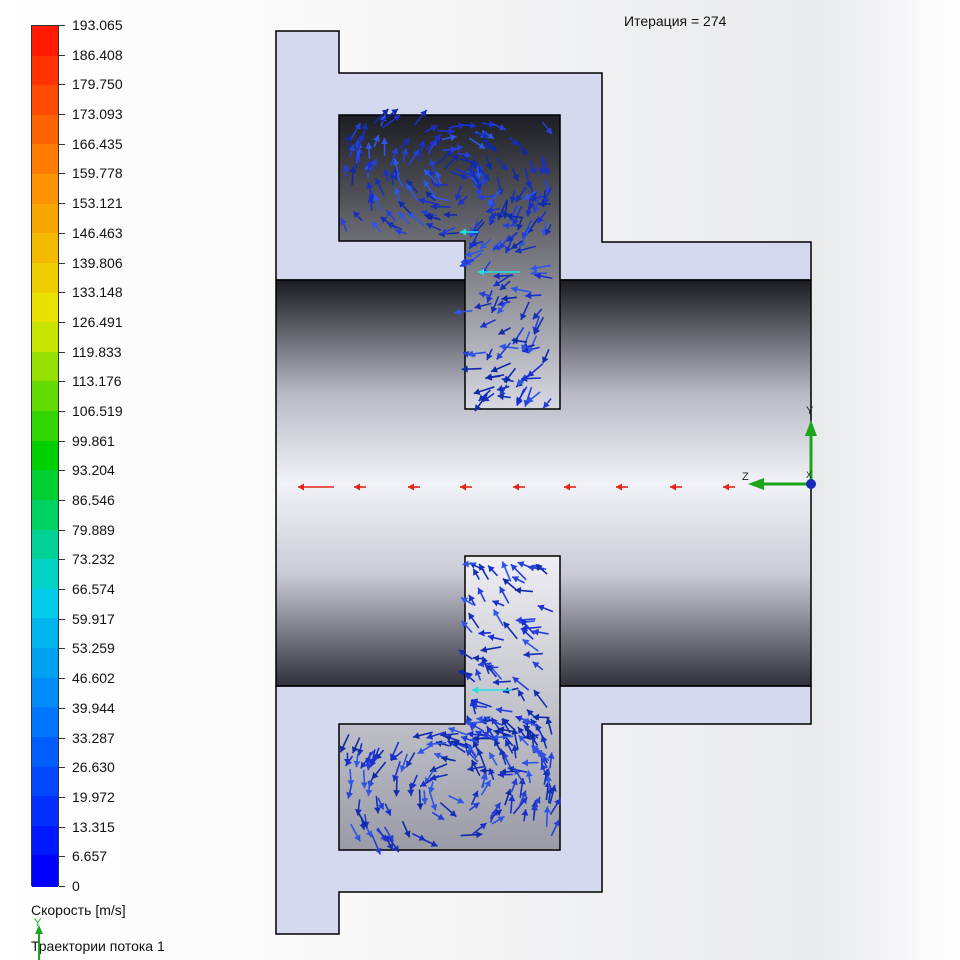 Image resolution: width=960 pixels, height=960 pixels. I want to click on axis-y-label: Y, so click(810, 411).